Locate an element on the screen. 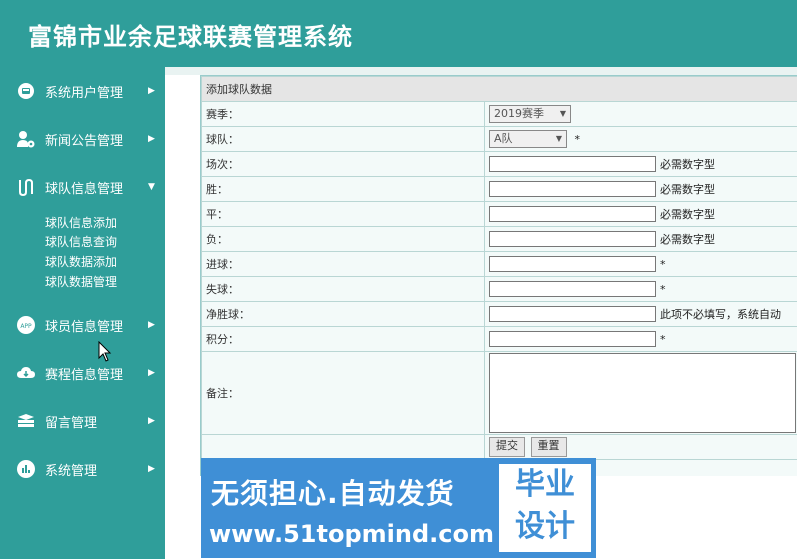 The width and height of the screenshot is (797, 559). submenu-team-data-add: 球队数据添加 is located at coordinates (81, 261).